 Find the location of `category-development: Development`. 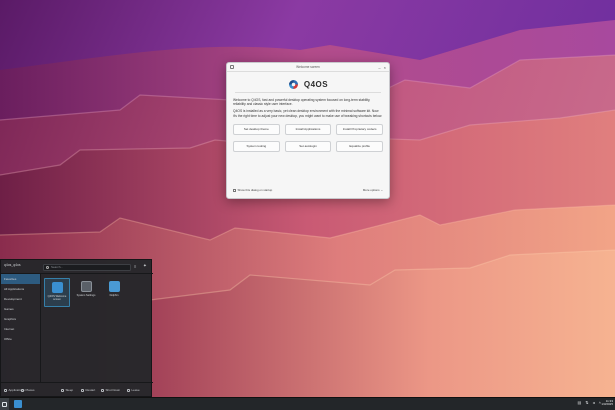

category-development: Development is located at coordinates (20, 299).